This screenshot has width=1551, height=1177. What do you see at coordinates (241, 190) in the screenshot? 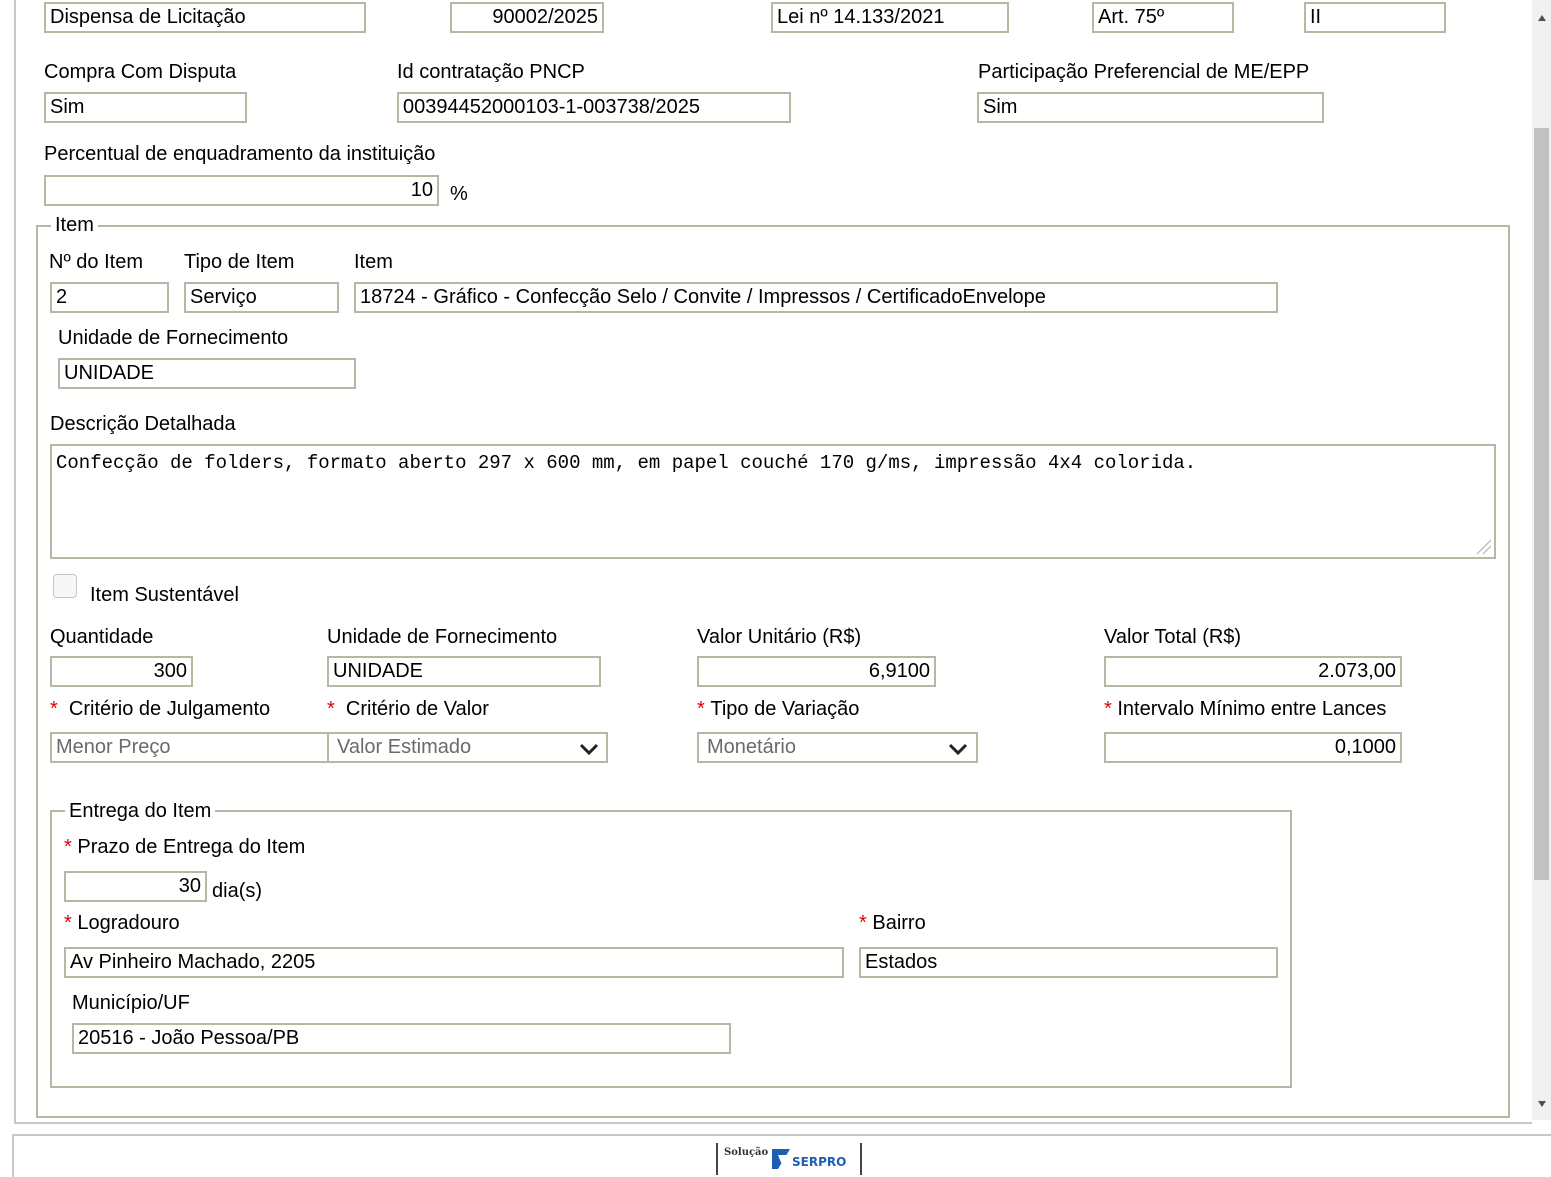
I see `percentual-field: 10` at bounding box center [241, 190].